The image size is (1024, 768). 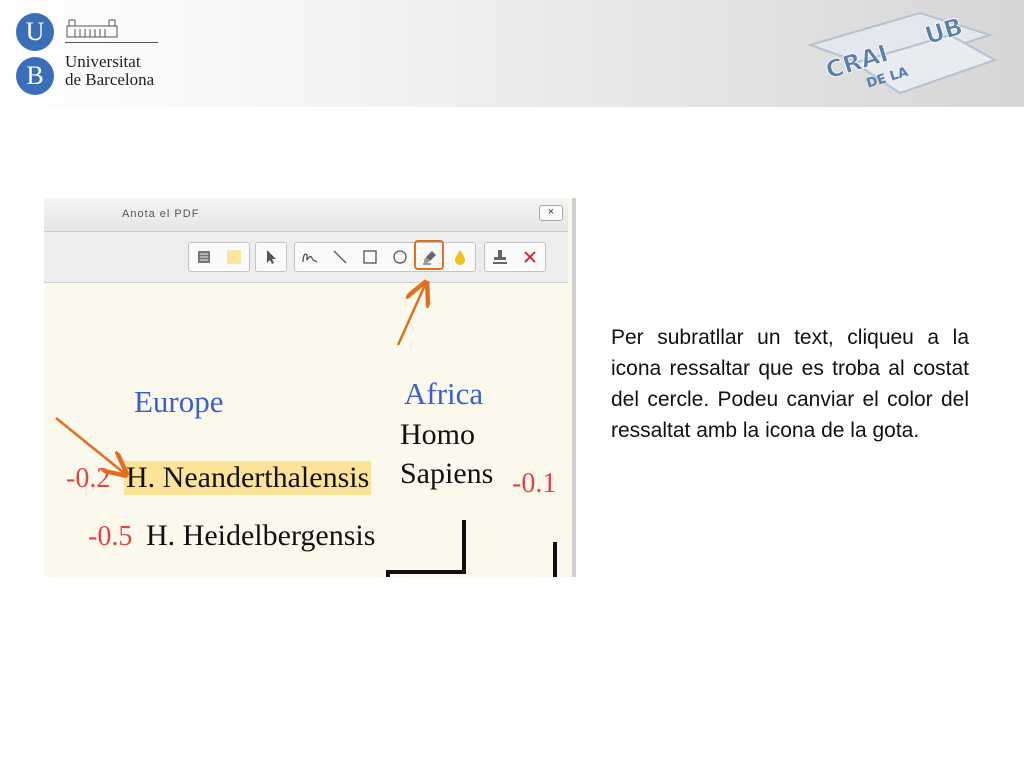 I want to click on university-building-icon, so click(x=92, y=28).